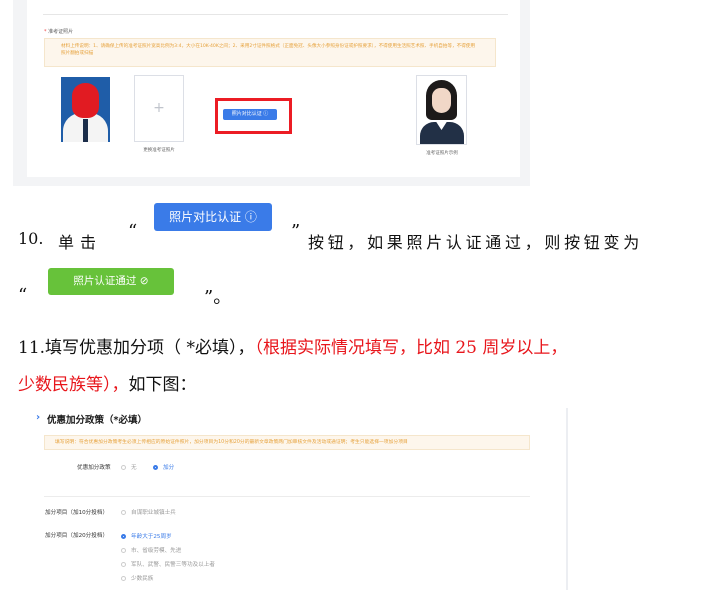 This screenshot has height=605, width=724. Describe the element at coordinates (475, 242) in the screenshot. I see `step10-rest: 按钮，如果照片认证通过，则按钮变为` at that location.